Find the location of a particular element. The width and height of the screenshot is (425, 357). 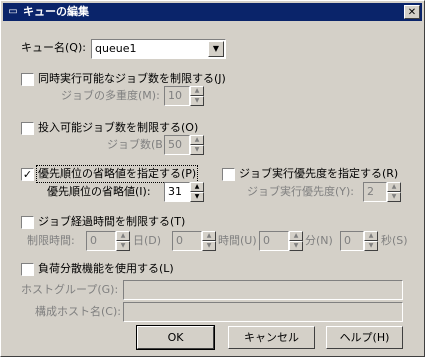

limit-submit-checkbox is located at coordinates (27, 128).